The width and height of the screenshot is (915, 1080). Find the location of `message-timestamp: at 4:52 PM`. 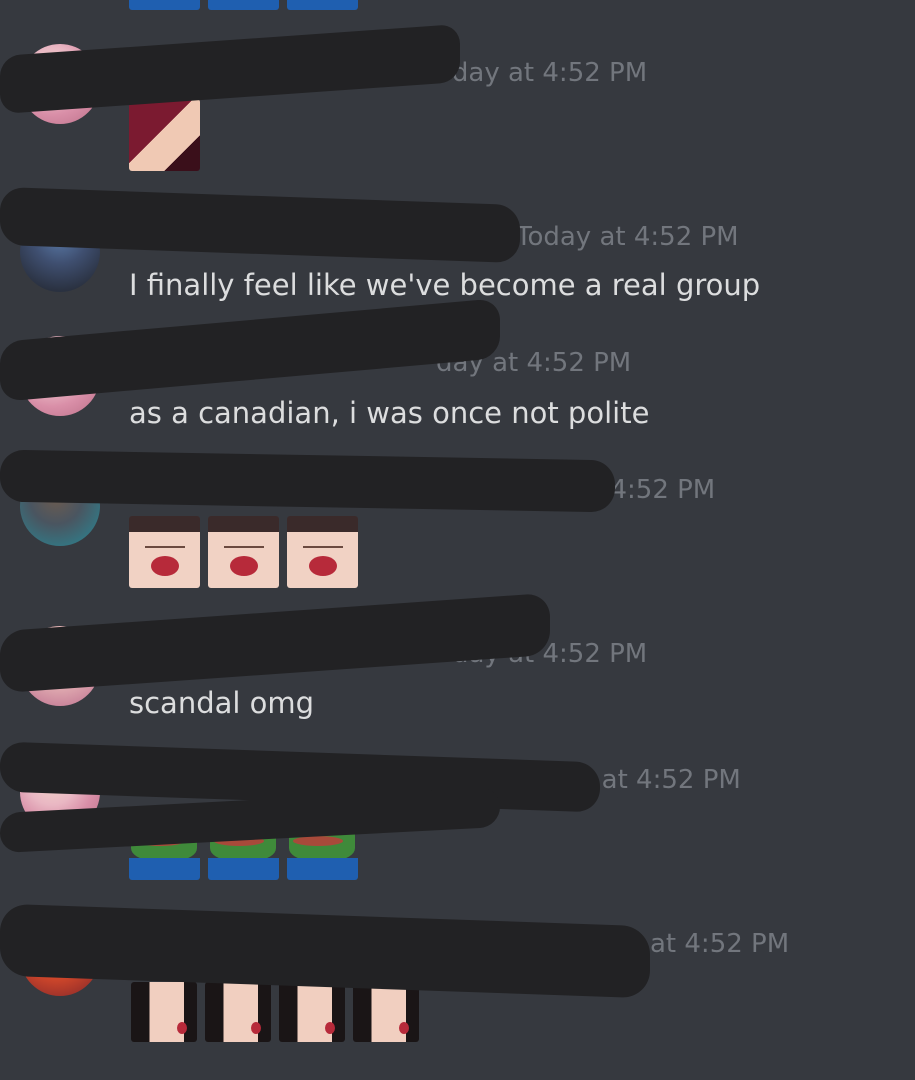

message-timestamp: at 4:52 PM is located at coordinates (720, 944).